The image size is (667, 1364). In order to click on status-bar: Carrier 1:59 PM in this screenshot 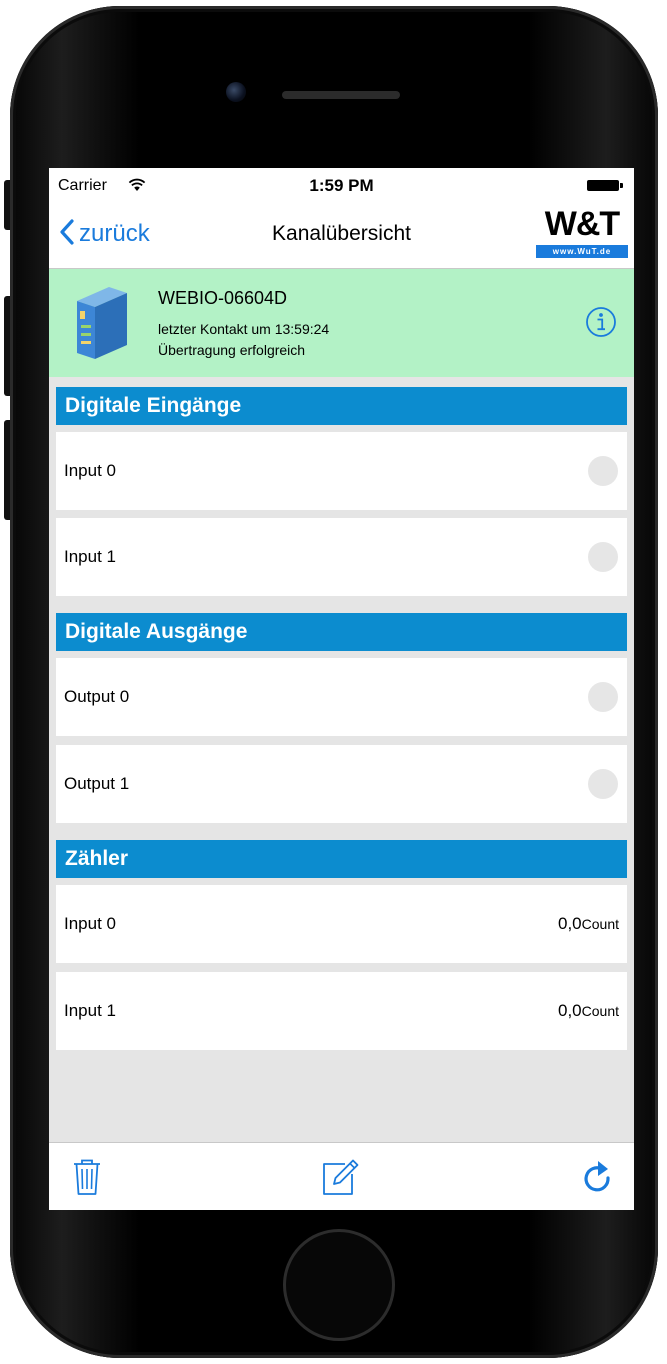, I will do `click(341, 185)`.